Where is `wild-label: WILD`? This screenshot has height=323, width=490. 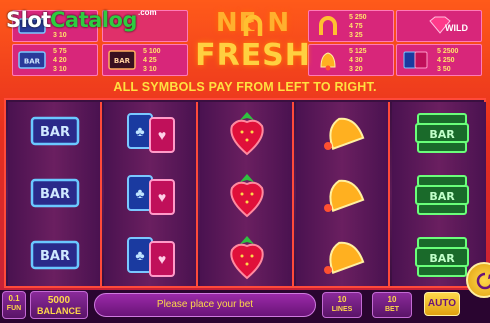 wild-label: WILD is located at coordinates (456, 28).